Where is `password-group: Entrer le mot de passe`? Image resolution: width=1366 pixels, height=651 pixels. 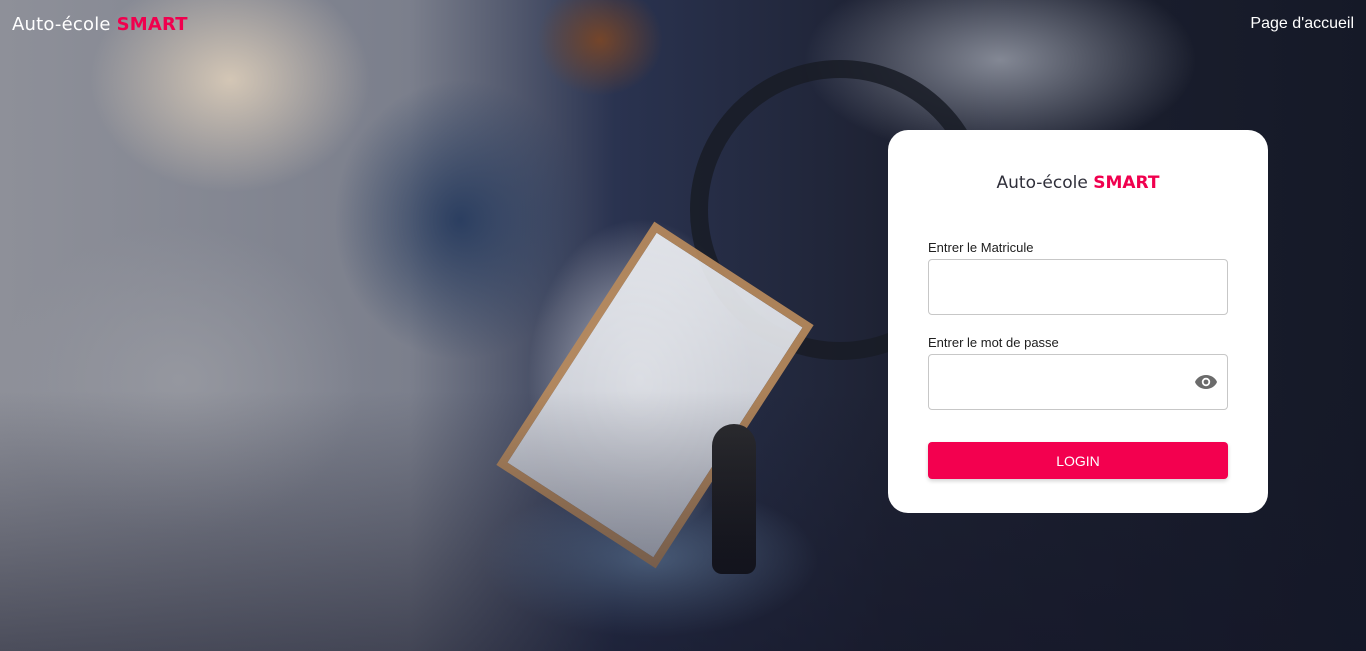
password-group: Entrer le mot de passe is located at coordinates (1078, 372).